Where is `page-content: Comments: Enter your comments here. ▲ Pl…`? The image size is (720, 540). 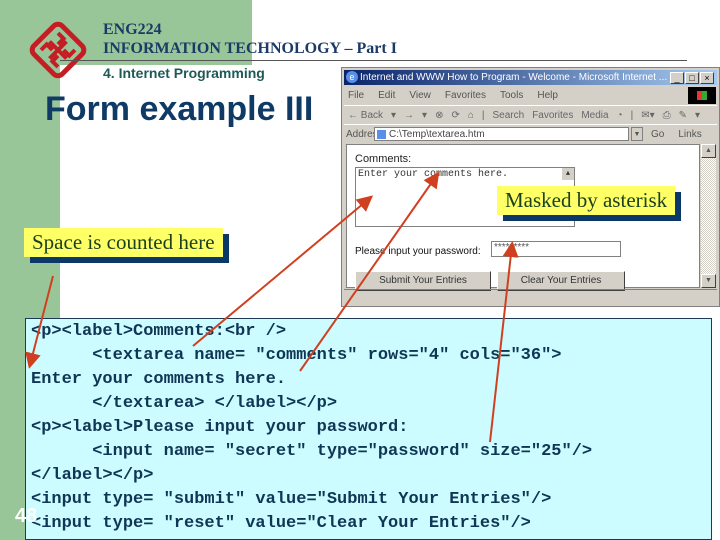
page-content: Comments: Enter your comments here. ▲ Pl… is located at coordinates (523, 217).